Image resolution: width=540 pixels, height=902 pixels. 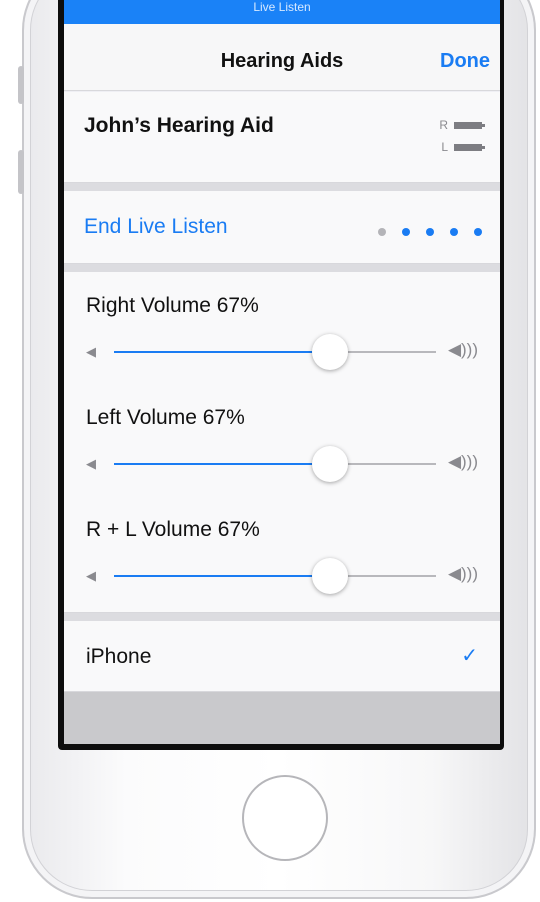 I want to click on live-listen-row: End Live Listen, so click(x=282, y=227).